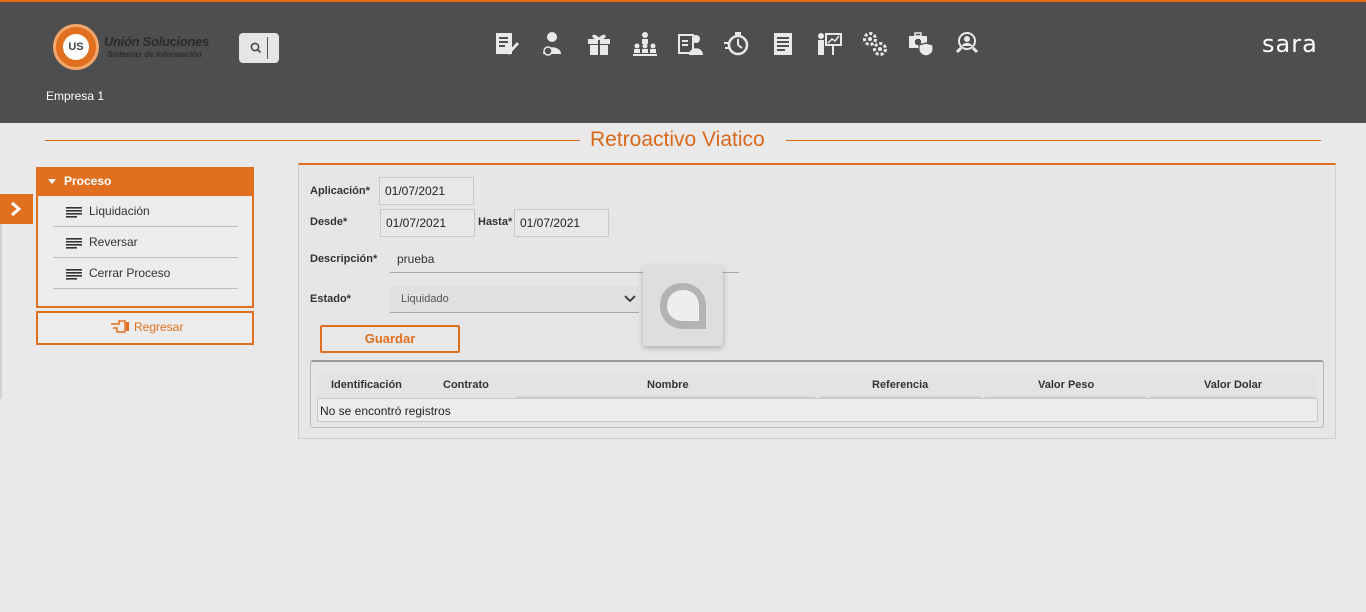 This screenshot has width=1366, height=612. What do you see at coordinates (159, 327) in the screenshot?
I see `back-button-label: Regresar` at bounding box center [159, 327].